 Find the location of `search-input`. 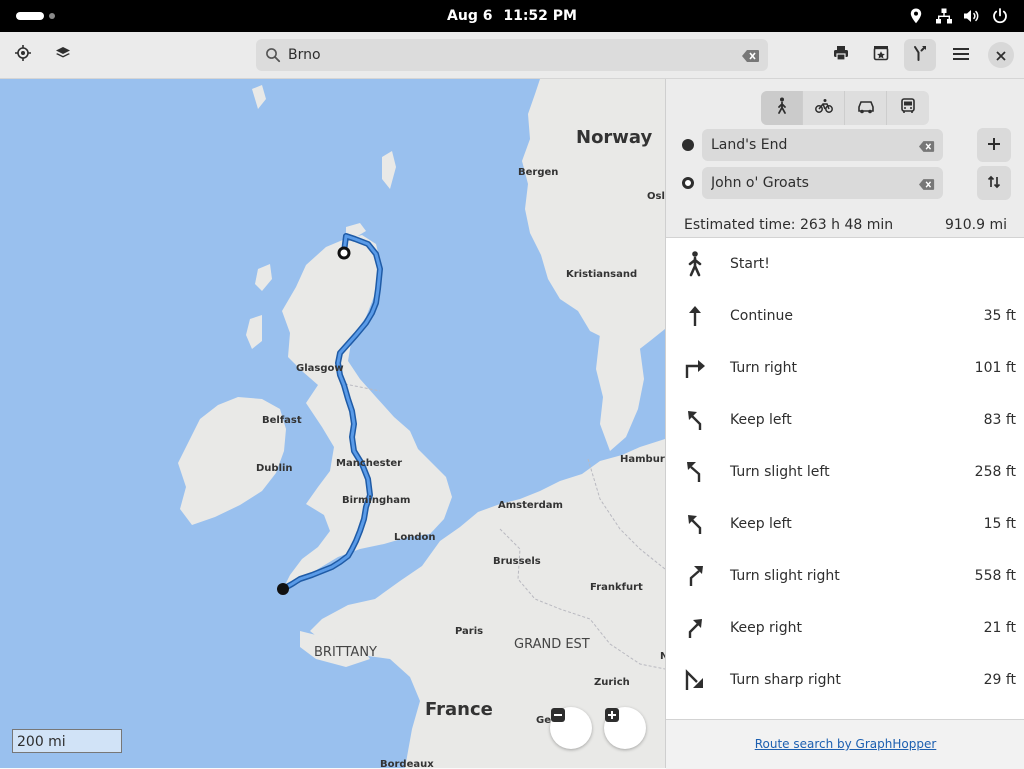

search-input is located at coordinates (508, 55).